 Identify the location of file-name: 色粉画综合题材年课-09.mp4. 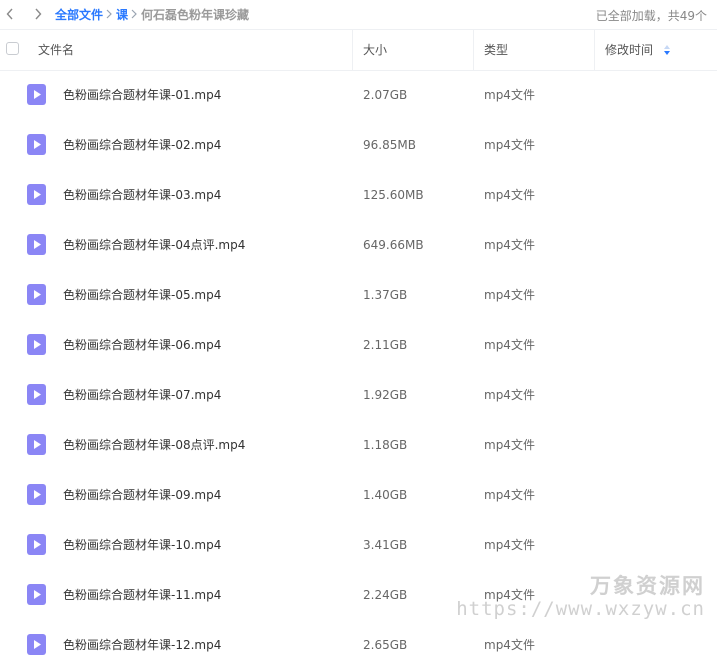
(142, 495).